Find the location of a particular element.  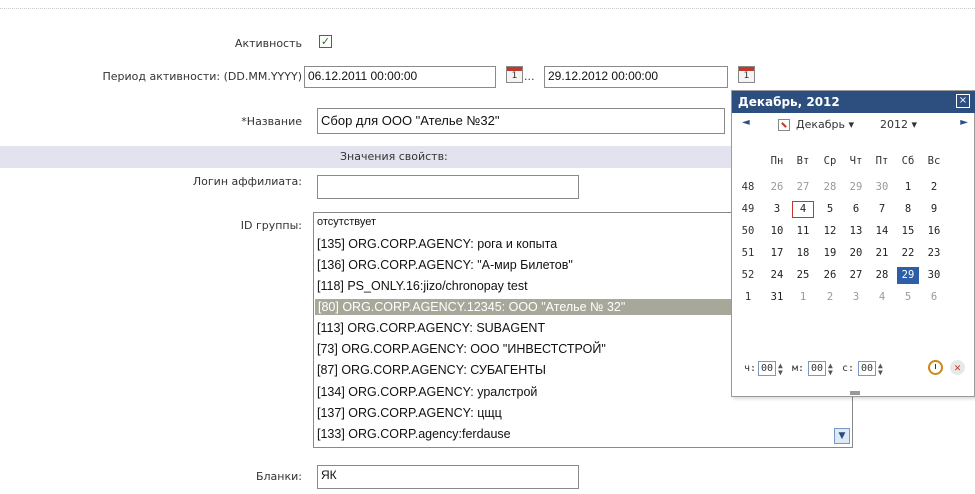

calendar-day: 23 is located at coordinates (934, 253).